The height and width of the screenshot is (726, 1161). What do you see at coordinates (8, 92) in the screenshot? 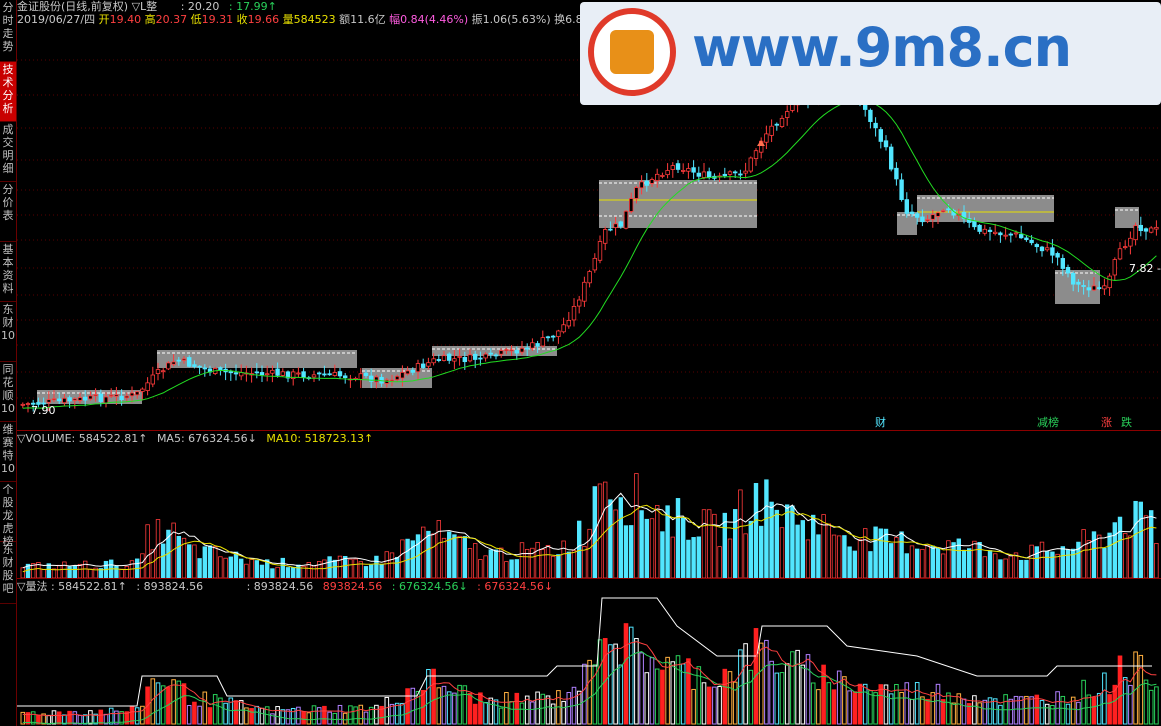
I see `sidebar-tab-1: 技术分析` at bounding box center [8, 92].